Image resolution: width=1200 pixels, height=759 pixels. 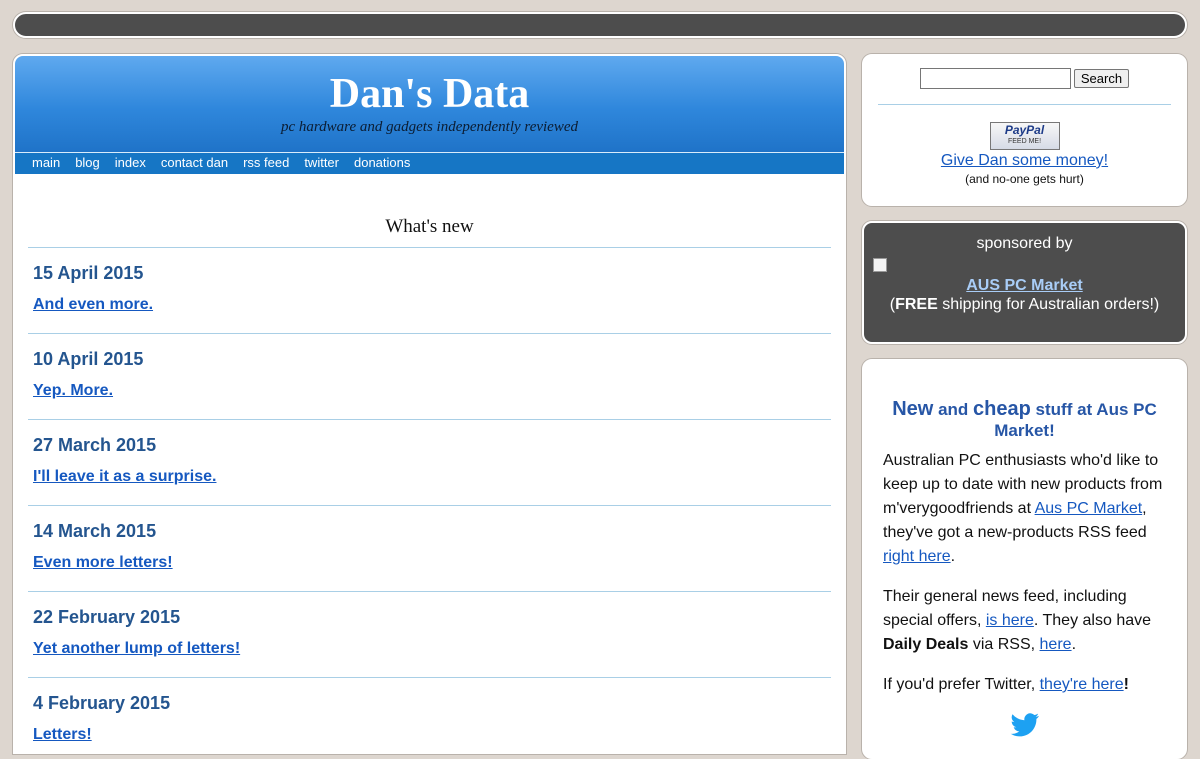 What do you see at coordinates (429, 715) in the screenshot?
I see `news-entry: 4 February 2015 Letters!` at bounding box center [429, 715].